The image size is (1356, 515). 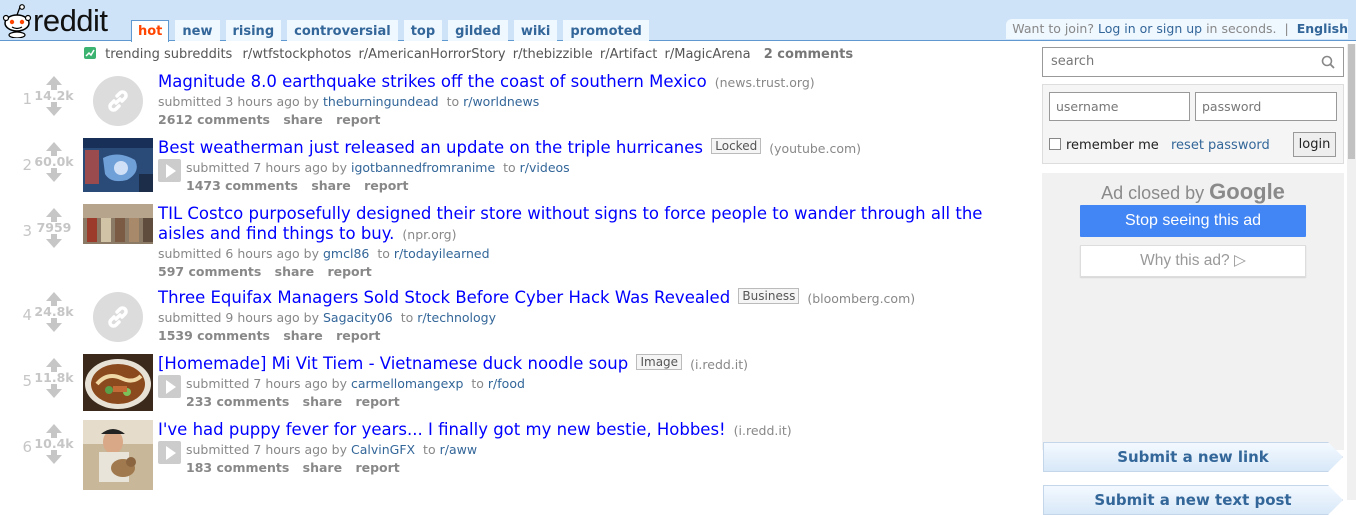 What do you see at coordinates (1104, 145) in the screenshot?
I see `remember-me-checkbox: remember me` at bounding box center [1104, 145].